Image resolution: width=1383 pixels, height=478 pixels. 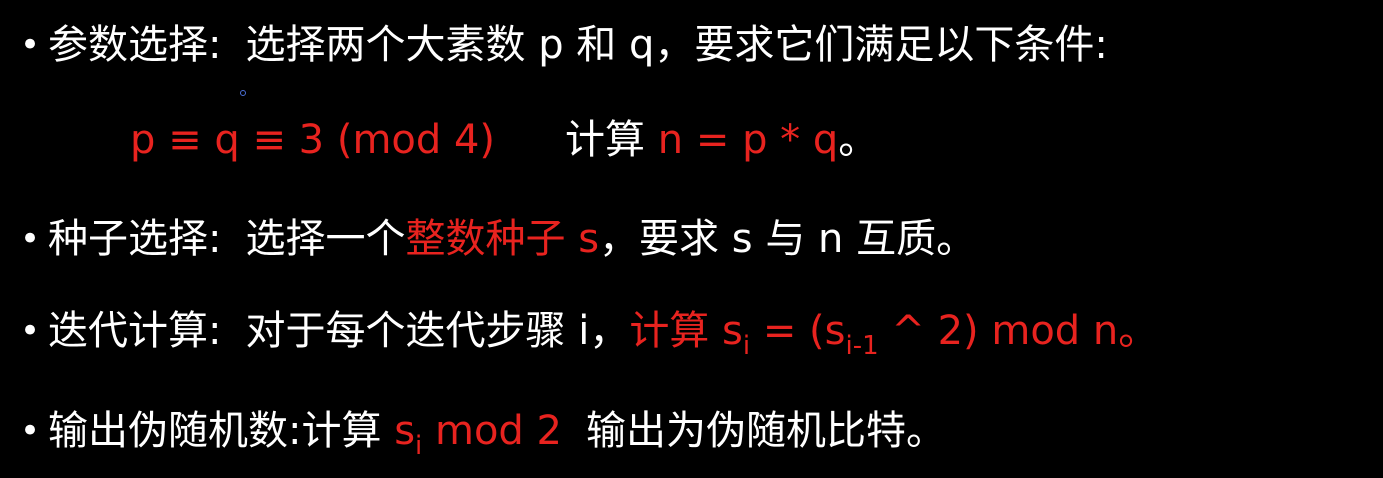 What do you see at coordinates (862, 346) in the screenshot?
I see `subscript-i-minus-1: i-1` at bounding box center [862, 346].